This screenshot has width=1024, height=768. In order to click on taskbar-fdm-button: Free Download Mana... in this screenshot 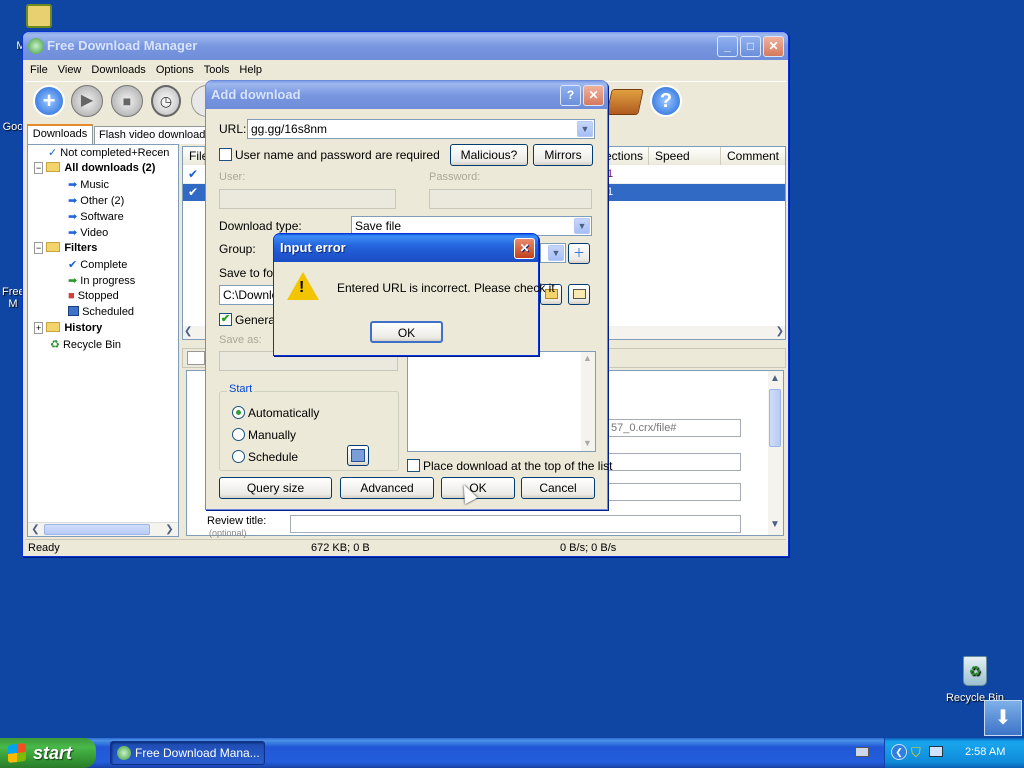, I will do `click(187, 753)`.